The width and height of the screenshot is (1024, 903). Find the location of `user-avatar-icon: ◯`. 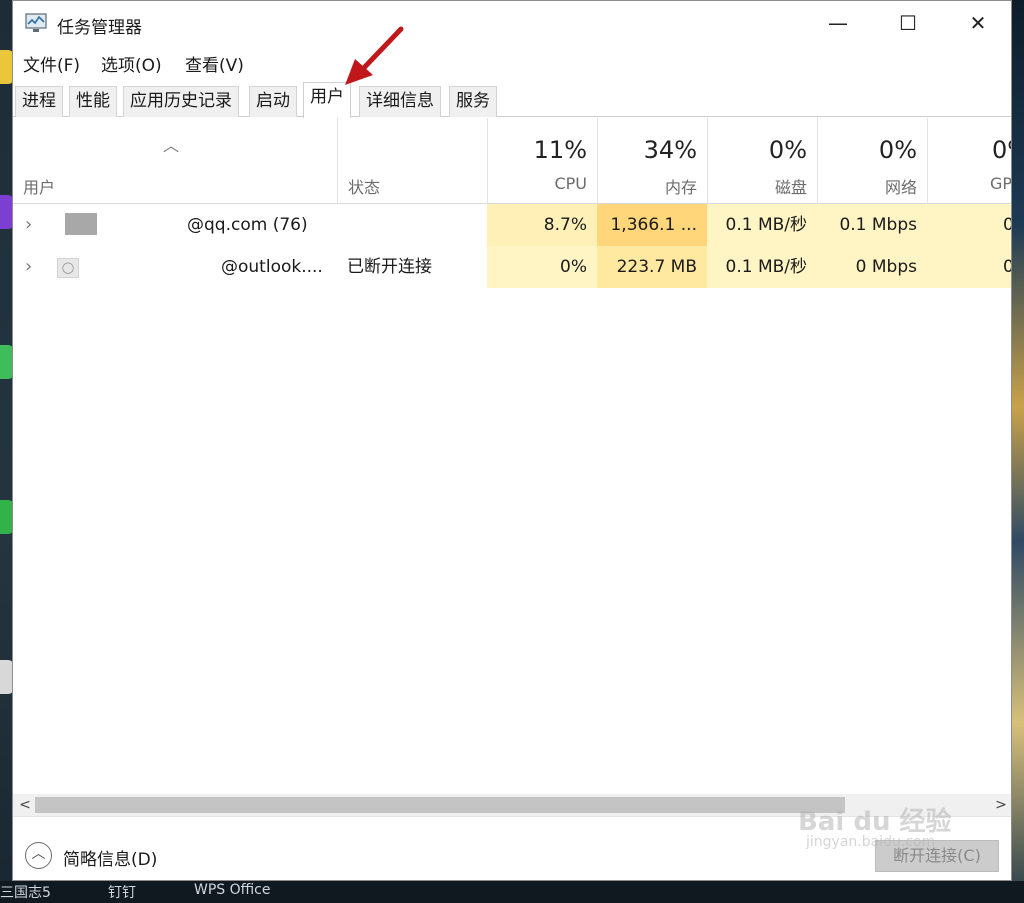

user-avatar-icon: ◯ is located at coordinates (68, 268).